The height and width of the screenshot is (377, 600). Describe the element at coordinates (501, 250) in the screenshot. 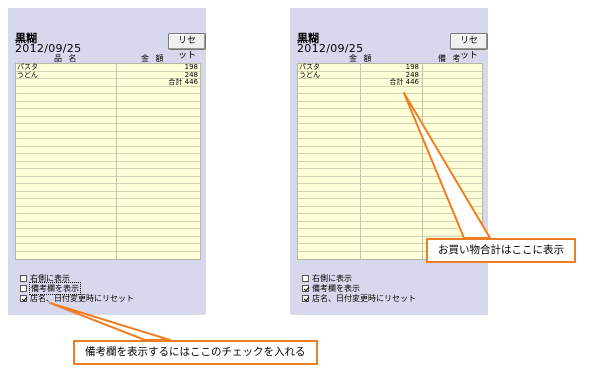

I see `callout-total: お買い物合計はここに表示` at that location.